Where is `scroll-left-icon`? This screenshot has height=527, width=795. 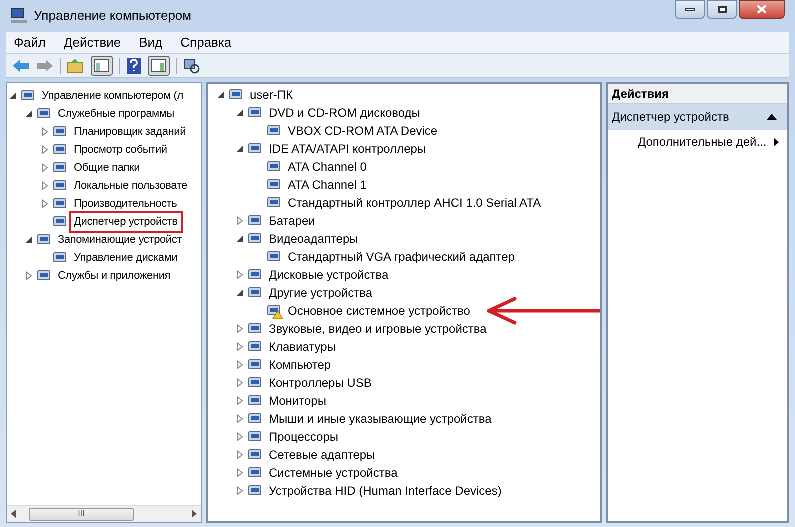 scroll-left-icon is located at coordinates (14, 514).